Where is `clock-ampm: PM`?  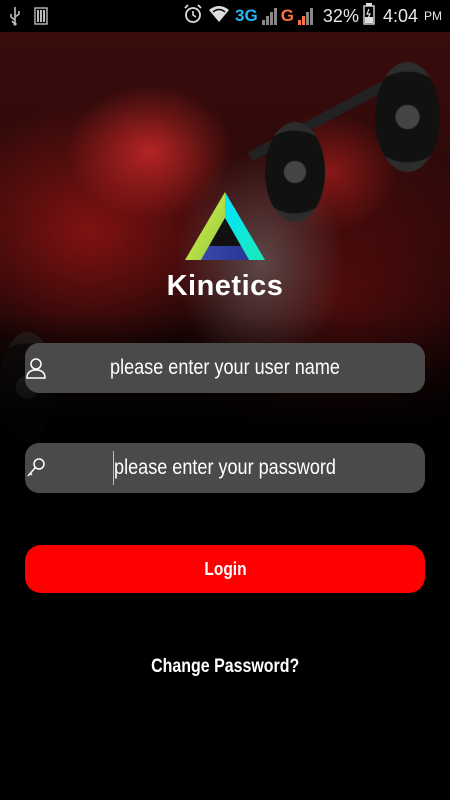 clock-ampm: PM is located at coordinates (433, 16).